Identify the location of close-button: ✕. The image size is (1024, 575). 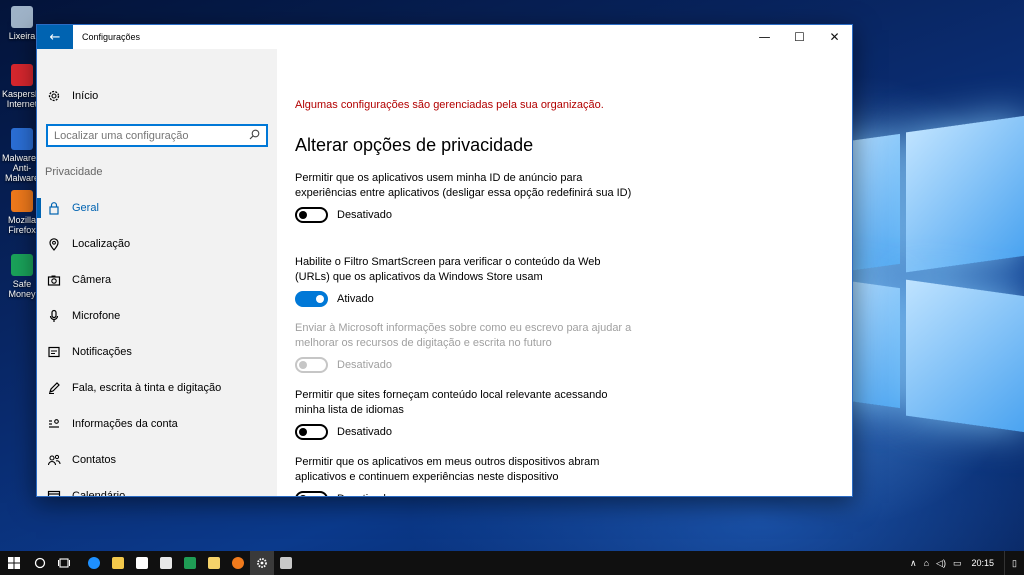
(834, 37).